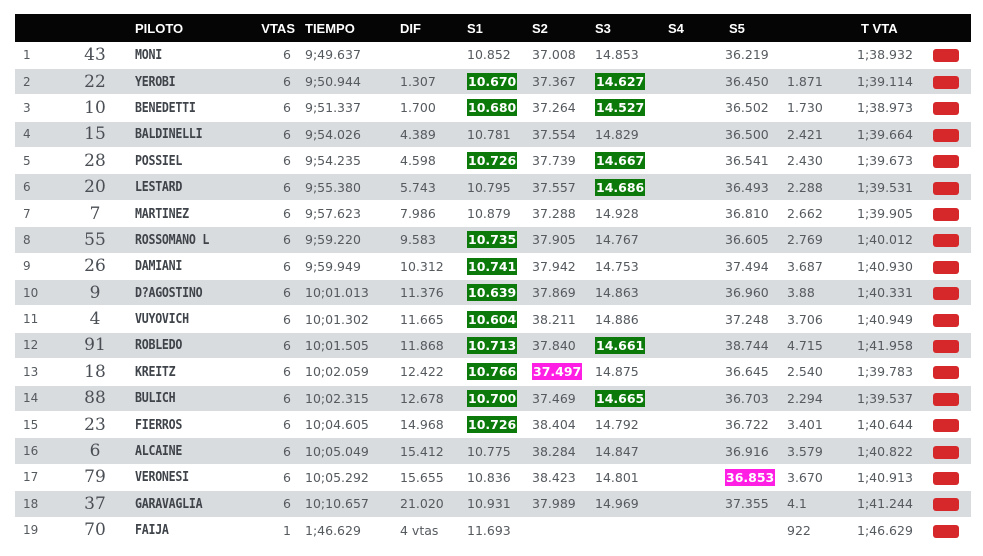 The height and width of the screenshot is (556, 983). Describe the element at coordinates (350, 28) in the screenshot. I see `header-tiempo: TIEMPO` at that location.